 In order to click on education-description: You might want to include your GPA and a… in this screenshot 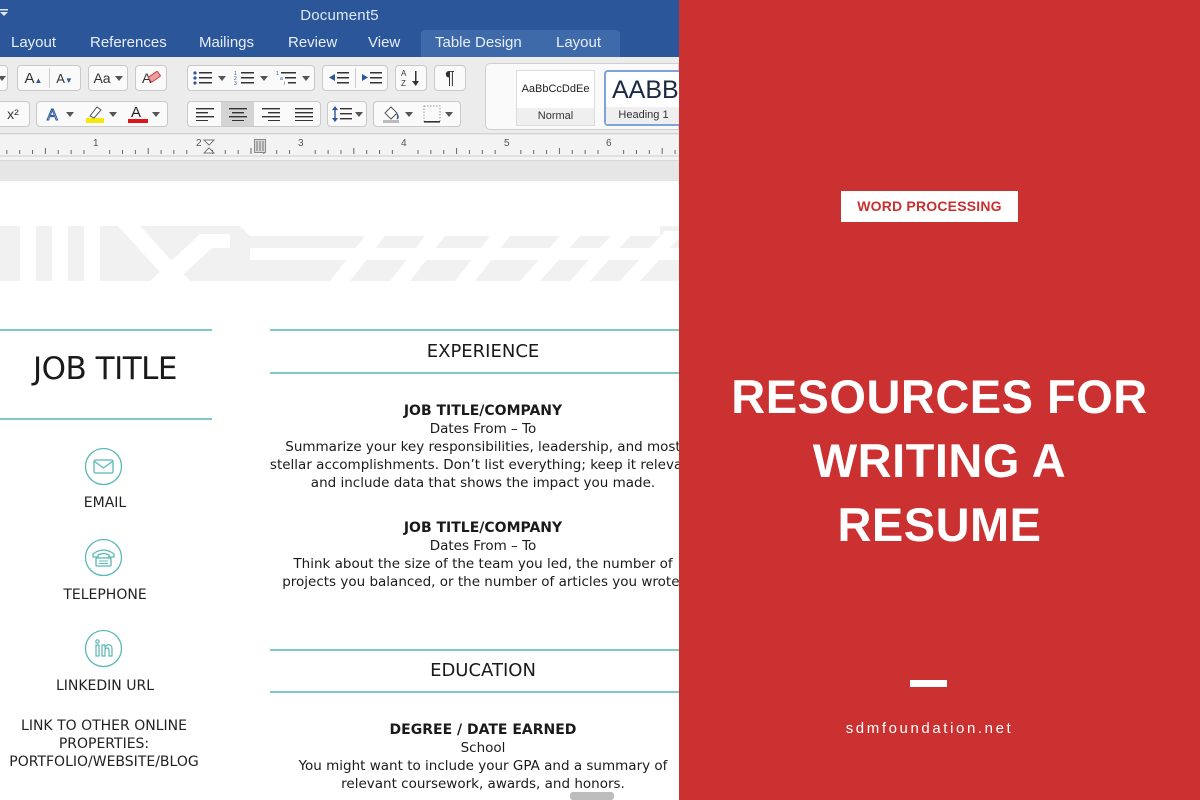, I will do `click(483, 775)`.